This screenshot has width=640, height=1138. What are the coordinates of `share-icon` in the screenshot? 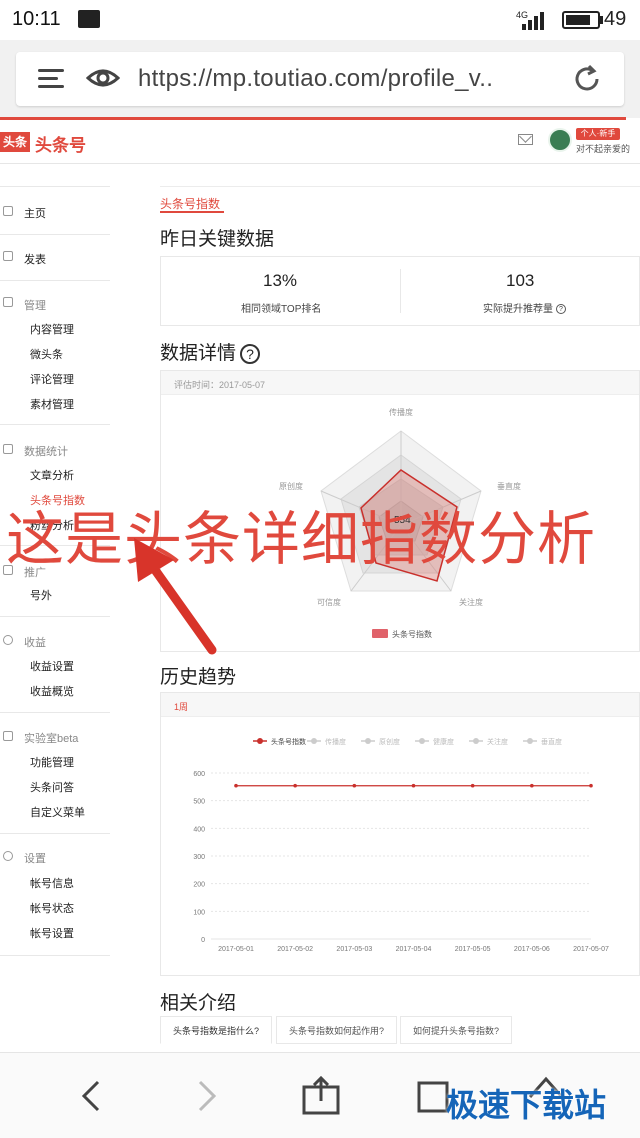 It's located at (321, 1095).